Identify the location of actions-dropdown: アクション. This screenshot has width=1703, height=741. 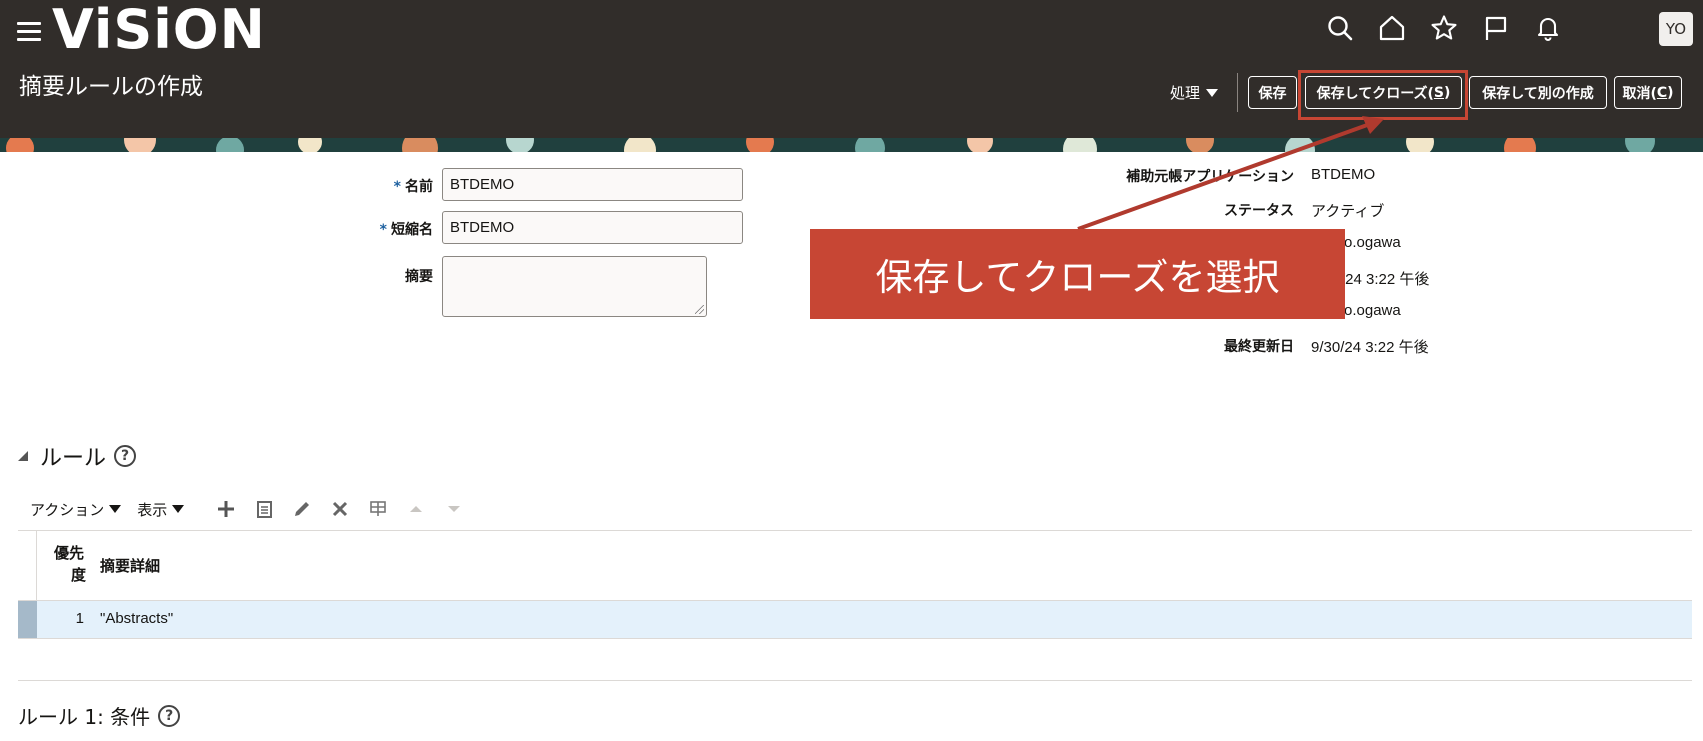
(76, 509).